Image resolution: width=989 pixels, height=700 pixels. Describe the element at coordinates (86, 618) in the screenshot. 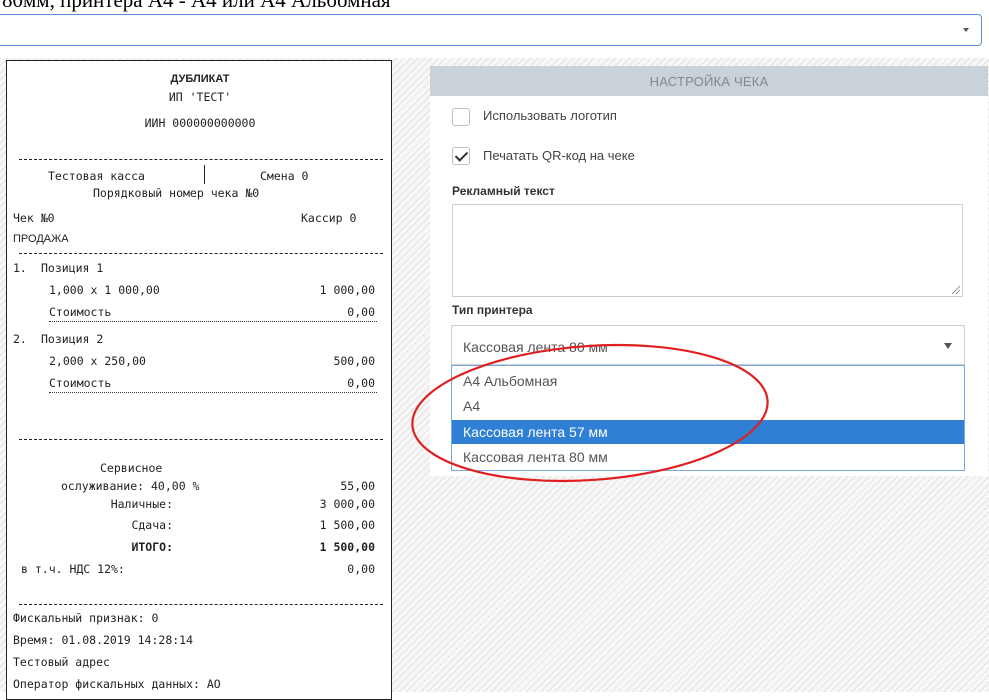

I see `fiscal-sign: Фискальный признак: 0` at that location.